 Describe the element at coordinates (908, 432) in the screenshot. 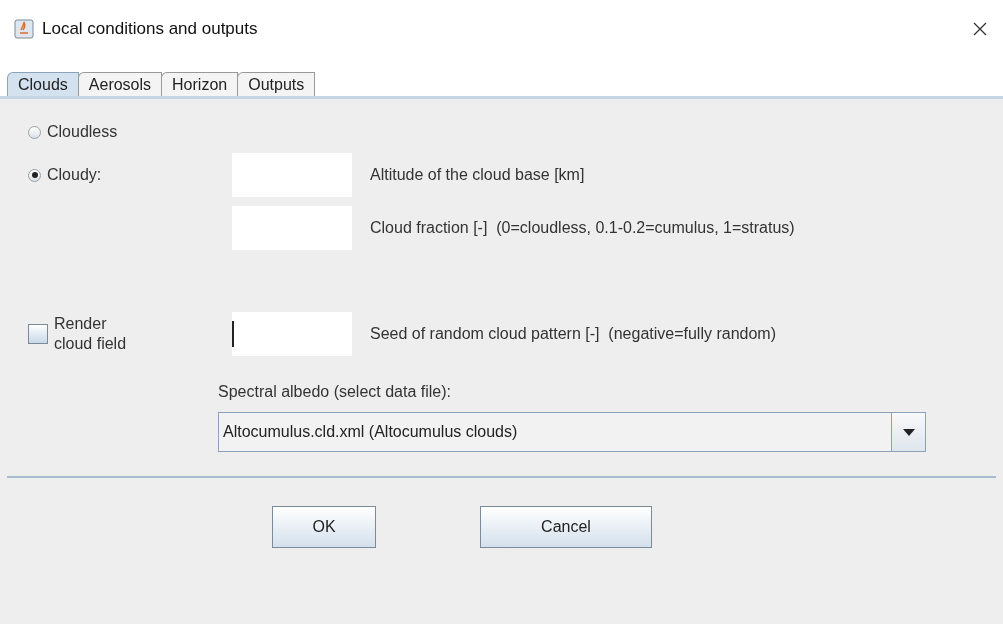

I see `caret-icon` at that location.